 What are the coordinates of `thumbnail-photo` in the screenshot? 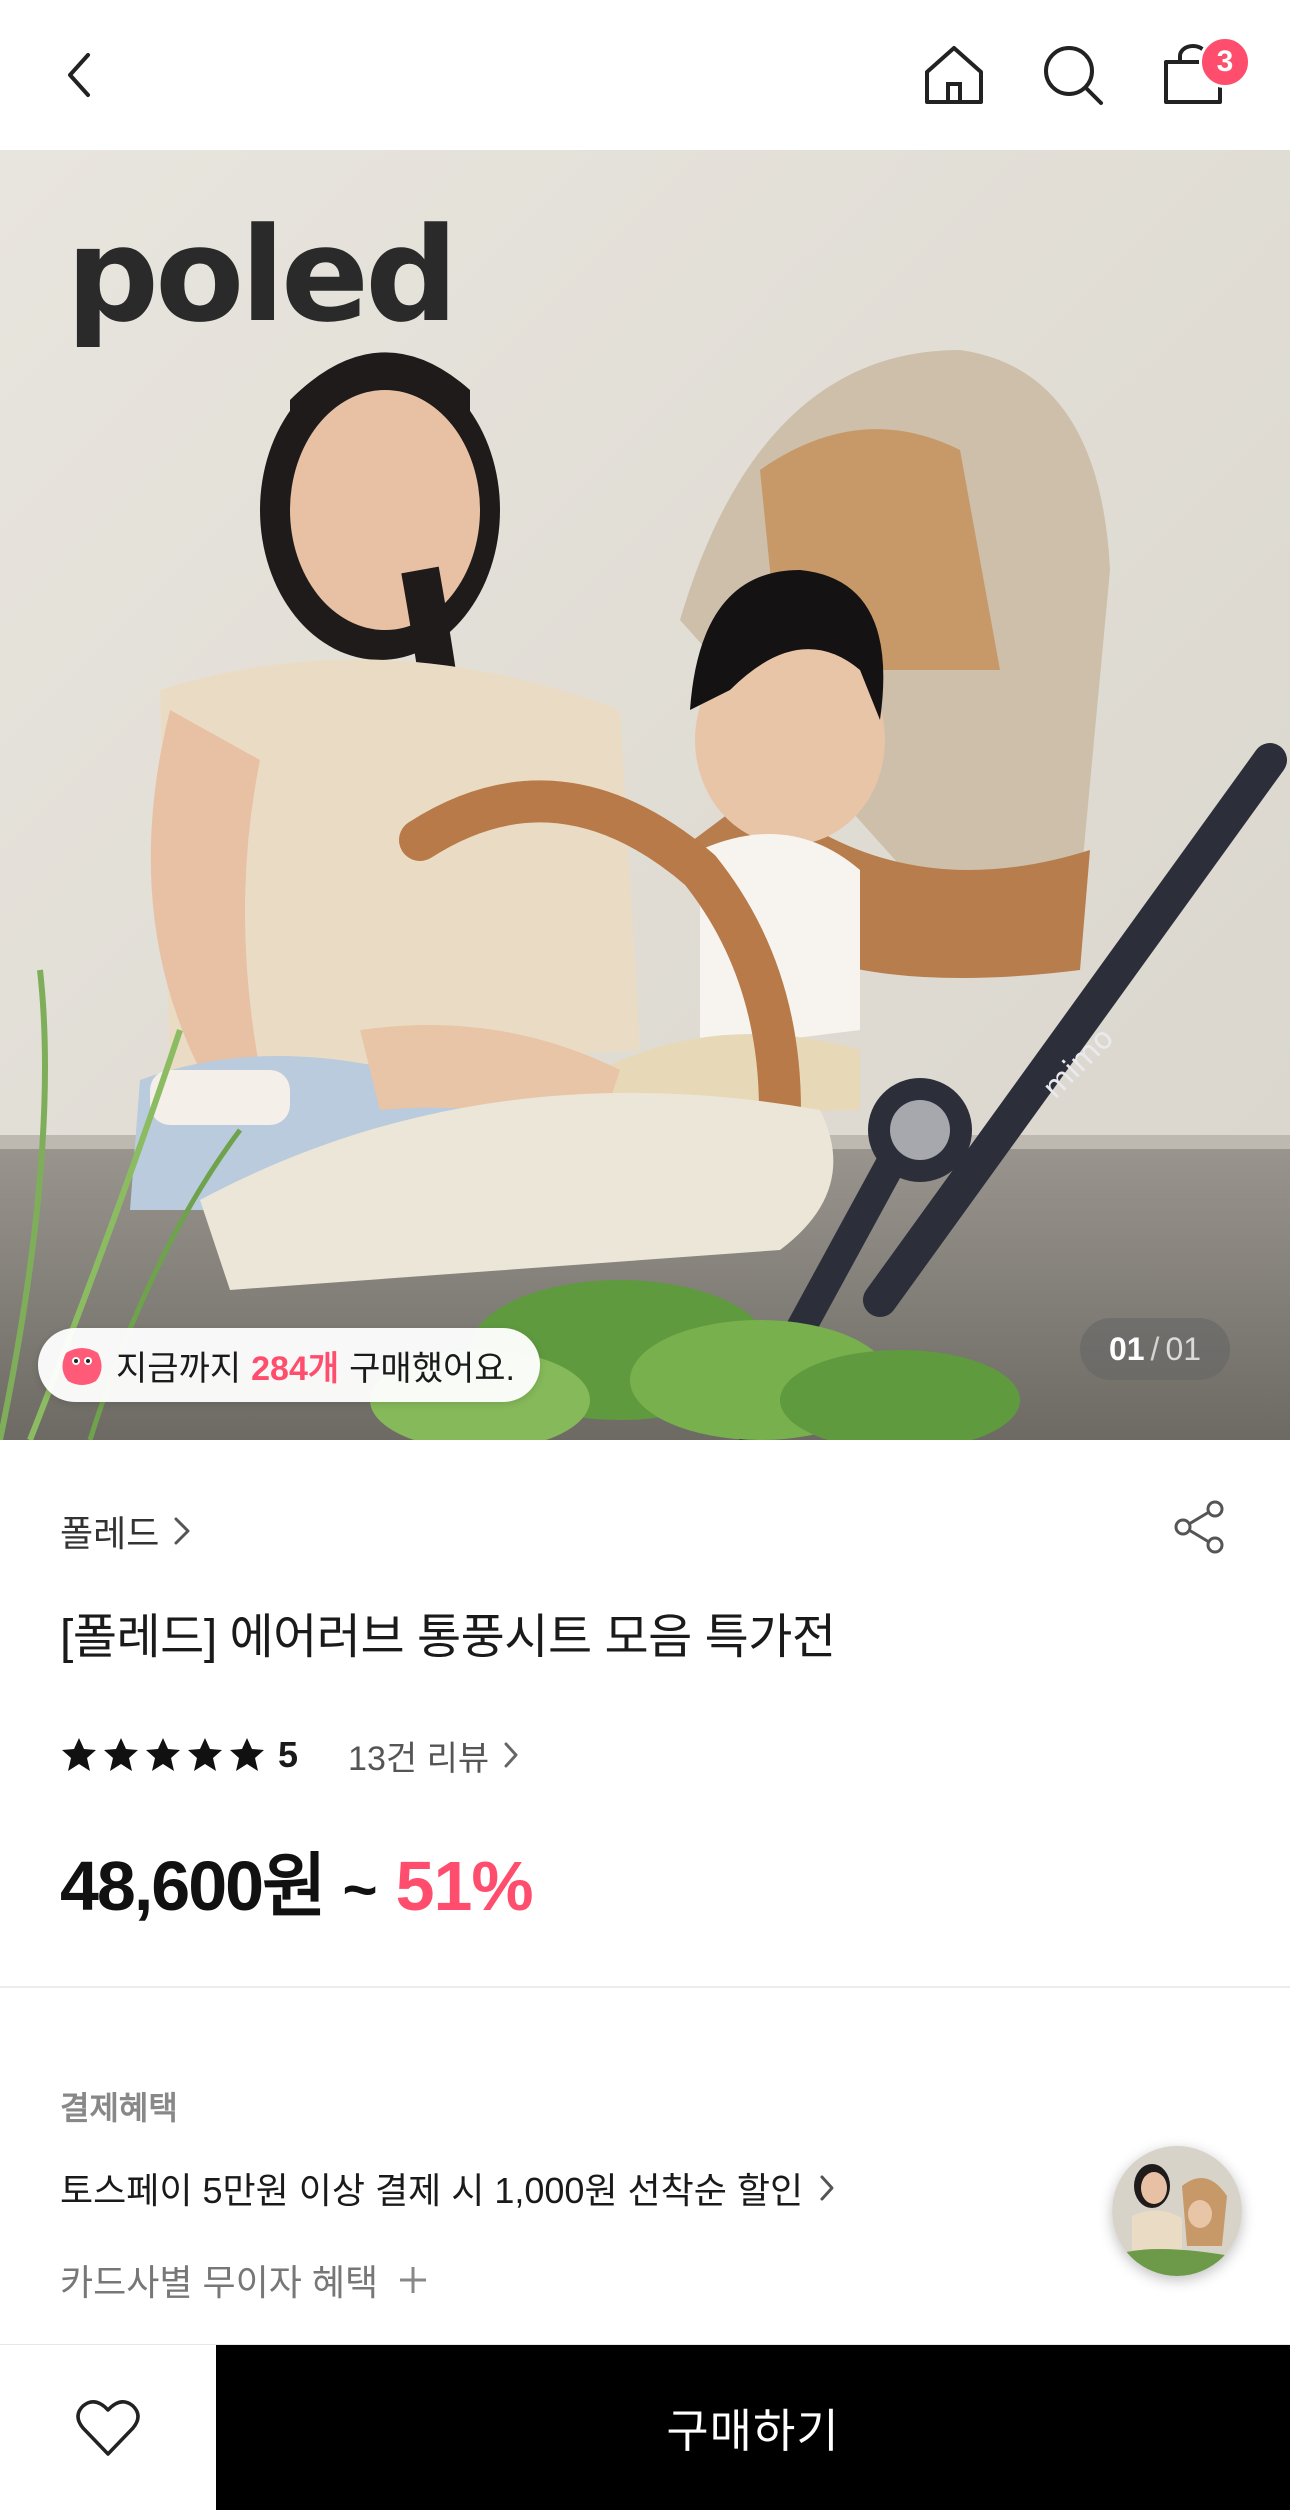 It's located at (1177, 2211).